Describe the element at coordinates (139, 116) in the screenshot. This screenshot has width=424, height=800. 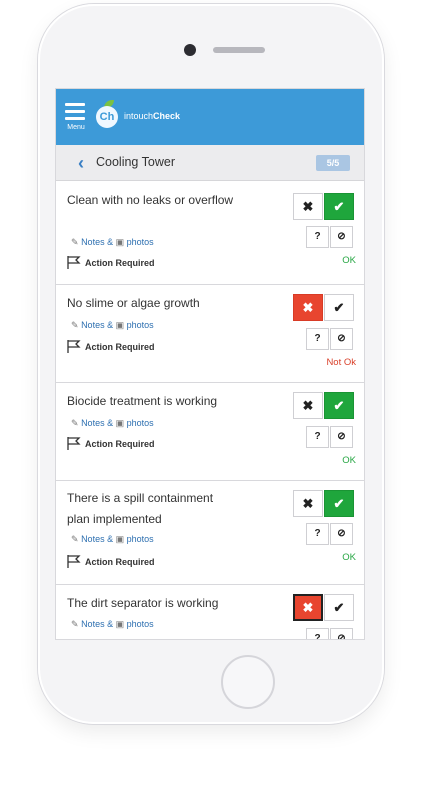
I see `brand-prefix: intouch` at that location.